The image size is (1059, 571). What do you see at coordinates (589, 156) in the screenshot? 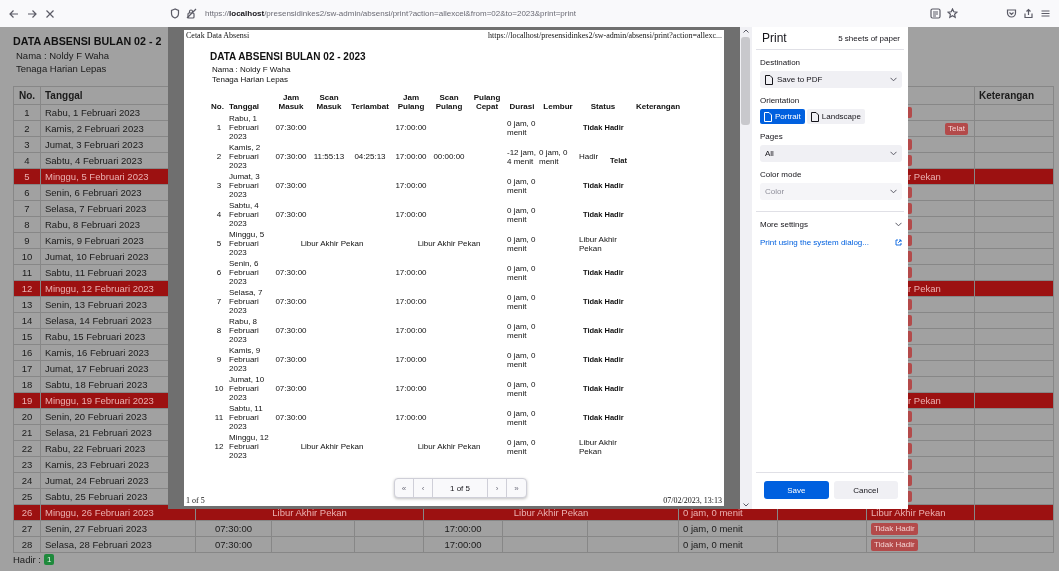
I see `status-text: Hadir` at bounding box center [589, 156].